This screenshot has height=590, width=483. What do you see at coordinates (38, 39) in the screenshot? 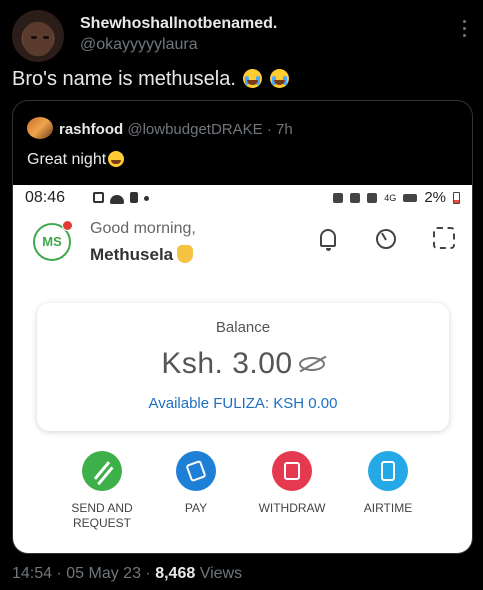
I see `avatar-face` at bounding box center [38, 39].